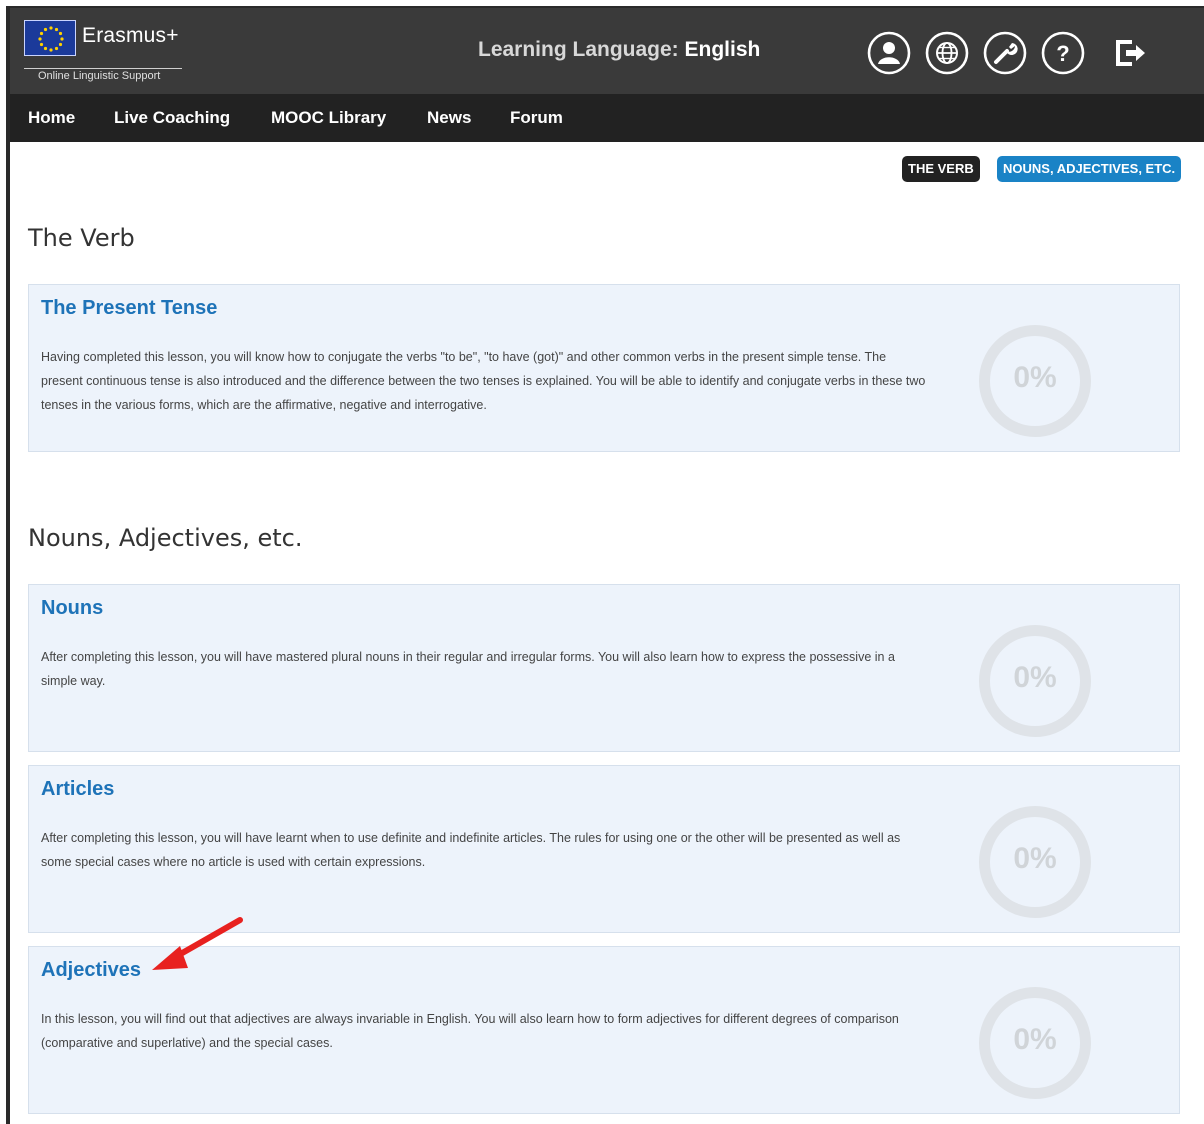 The width and height of the screenshot is (1204, 1124). I want to click on learning-language-value: English, so click(722, 49).